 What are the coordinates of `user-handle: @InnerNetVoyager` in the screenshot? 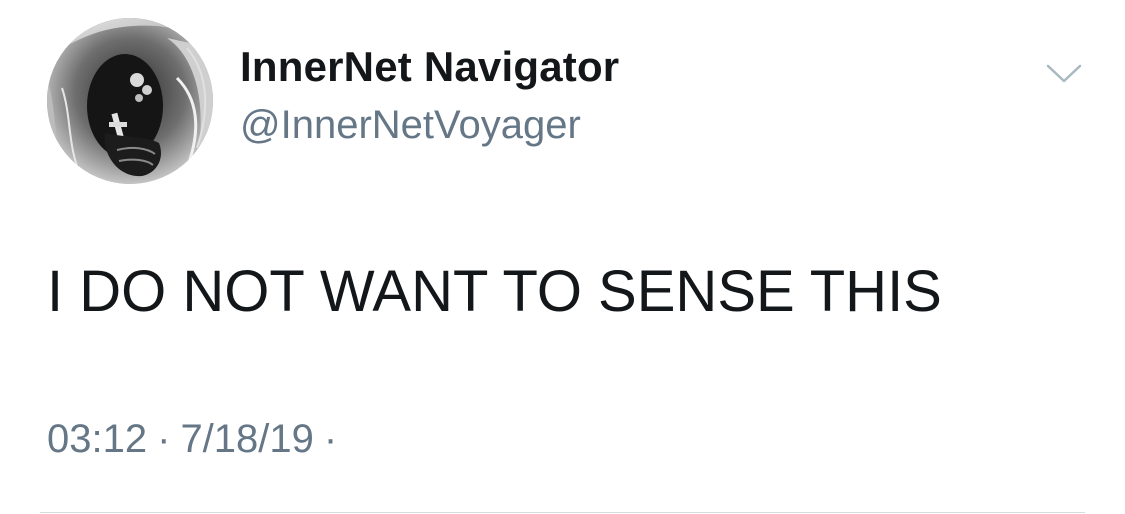 It's located at (410, 125).